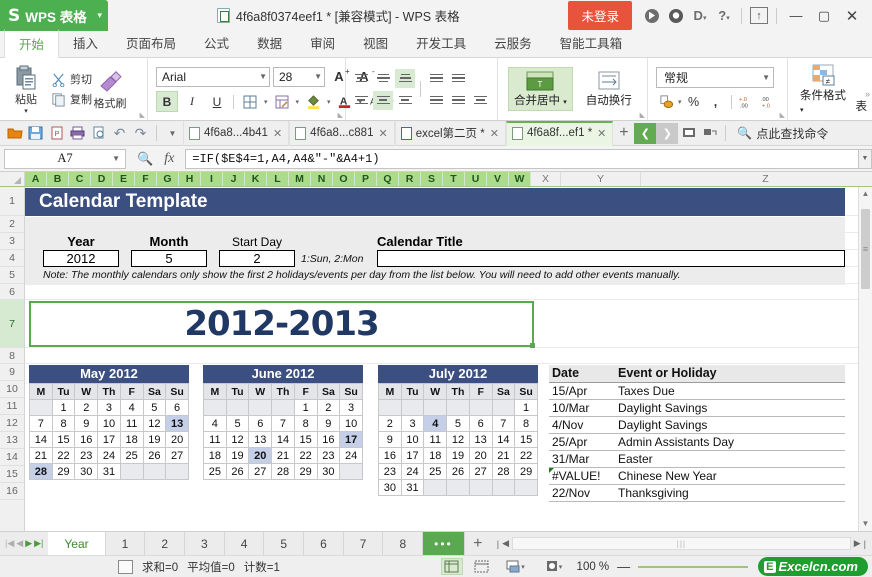 The height and width of the screenshot is (577, 872). I want to click on row-header-9: 9, so click(12, 372).